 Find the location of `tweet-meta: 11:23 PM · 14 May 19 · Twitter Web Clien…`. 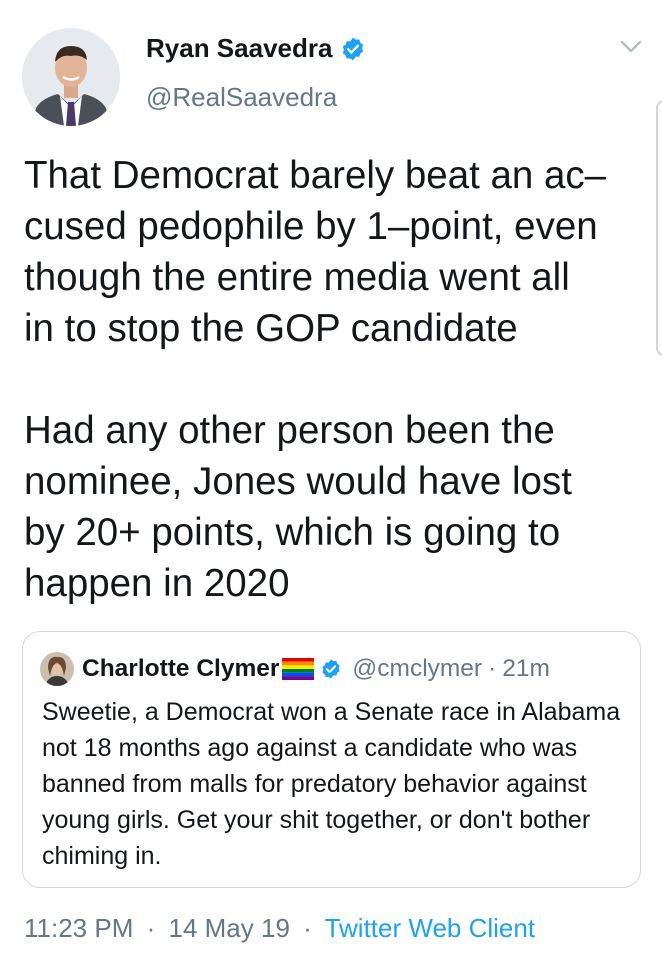

tweet-meta: 11:23 PM · 14 May 19 · Twitter Web Clien… is located at coordinates (279, 928).